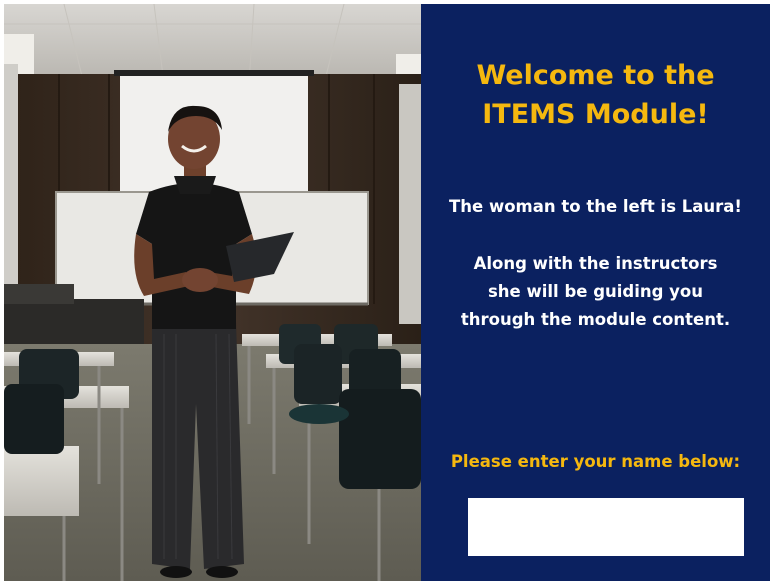 This screenshot has height=584, width=771. What do you see at coordinates (595, 263) in the screenshot?
I see `guide-line1: Along with the instructors` at bounding box center [595, 263].